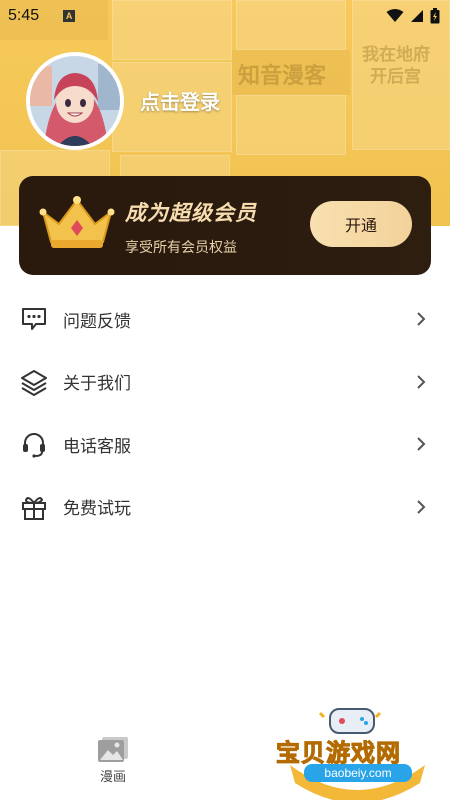  Describe the element at coordinates (282, 76) in the screenshot. I see `background-title-text: 知音漫客` at that location.